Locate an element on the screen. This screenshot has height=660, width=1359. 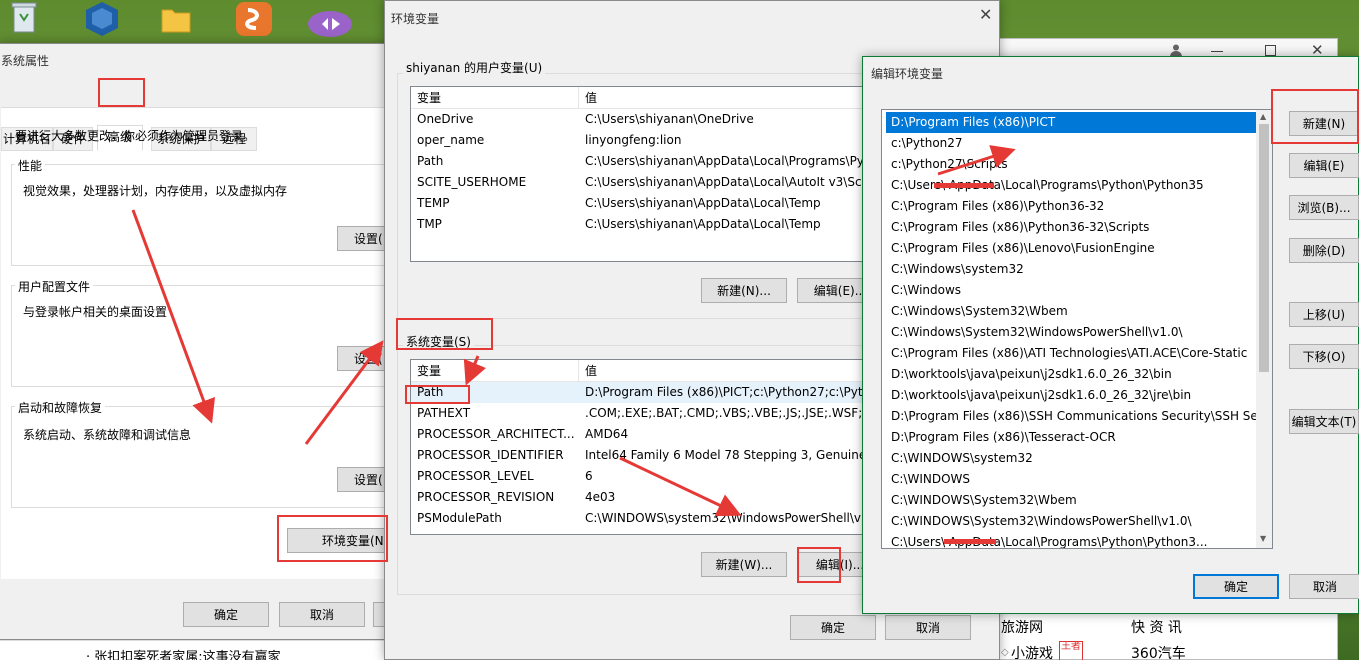
admin-note: 要进行大多数更改，你必须作为管理员登录。 is located at coordinates (135, 136).